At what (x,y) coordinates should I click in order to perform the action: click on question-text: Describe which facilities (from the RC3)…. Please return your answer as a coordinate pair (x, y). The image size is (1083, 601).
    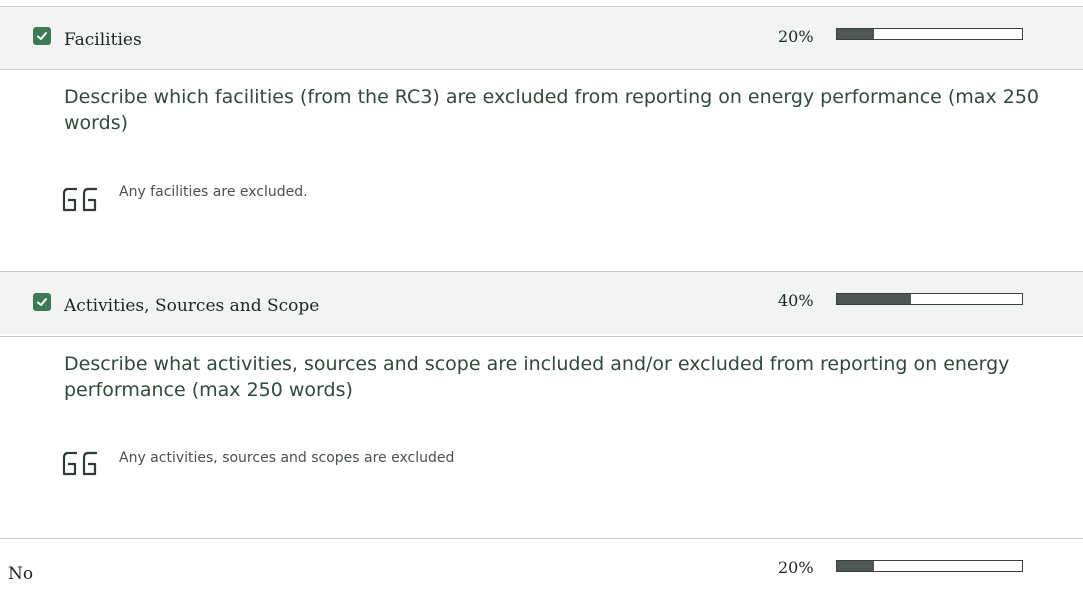
    Looking at the image, I should click on (551, 110).